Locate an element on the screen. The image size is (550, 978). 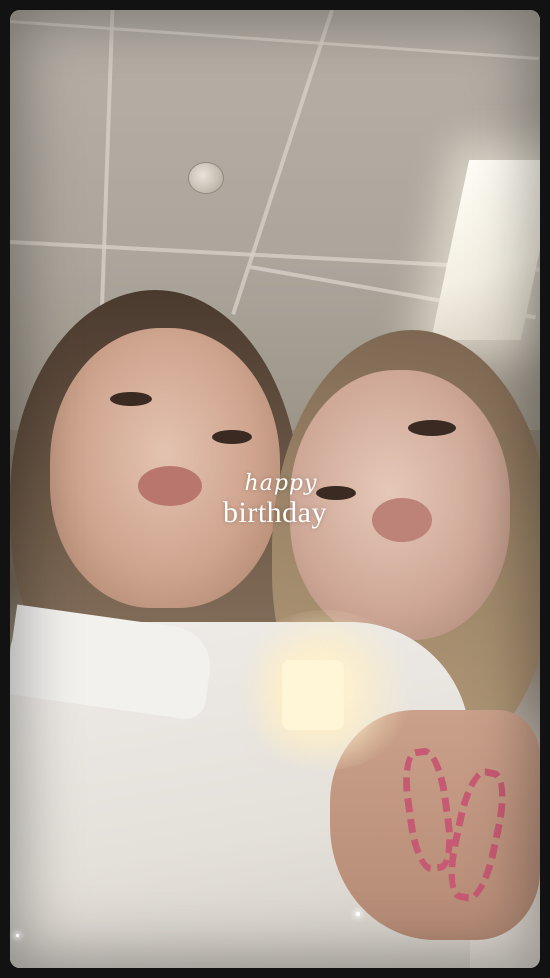
birthday-caption: happy birthday is located at coordinates (275, 501).